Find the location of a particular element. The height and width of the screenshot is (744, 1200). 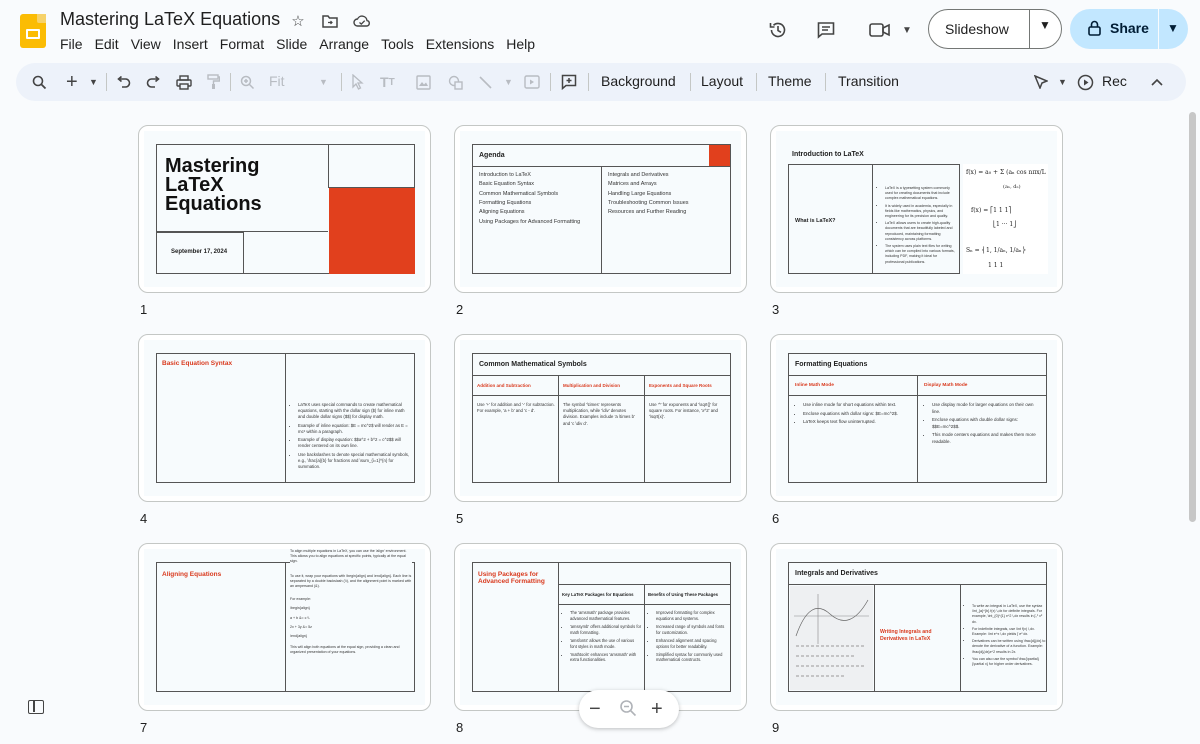

meet-icon is located at coordinates (880, 30).